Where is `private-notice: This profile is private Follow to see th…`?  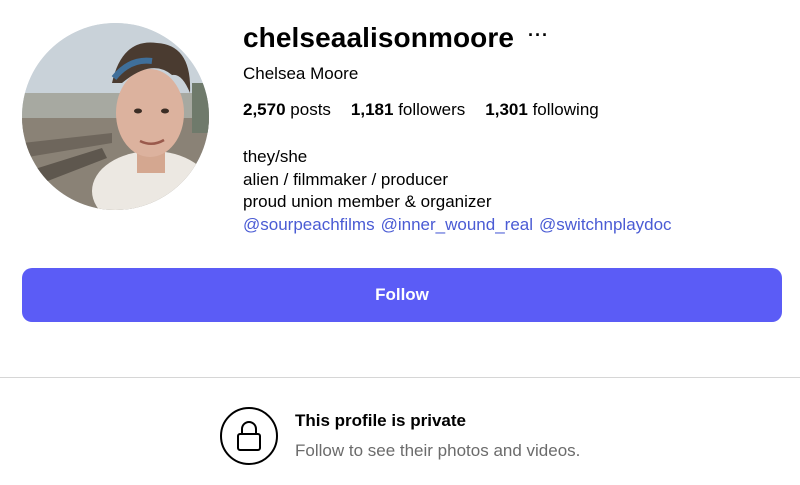
private-notice: This profile is private Follow to see th… is located at coordinates (400, 436).